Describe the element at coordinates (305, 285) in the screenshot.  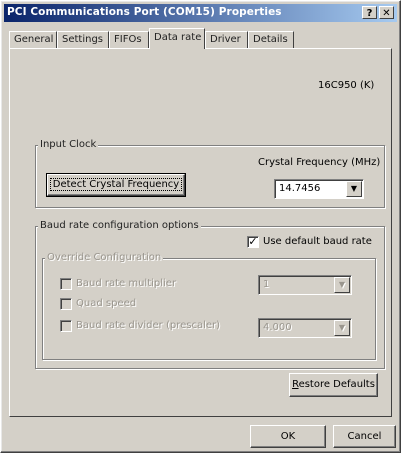
I see `baud-multiplier-select: 1 ▼` at that location.